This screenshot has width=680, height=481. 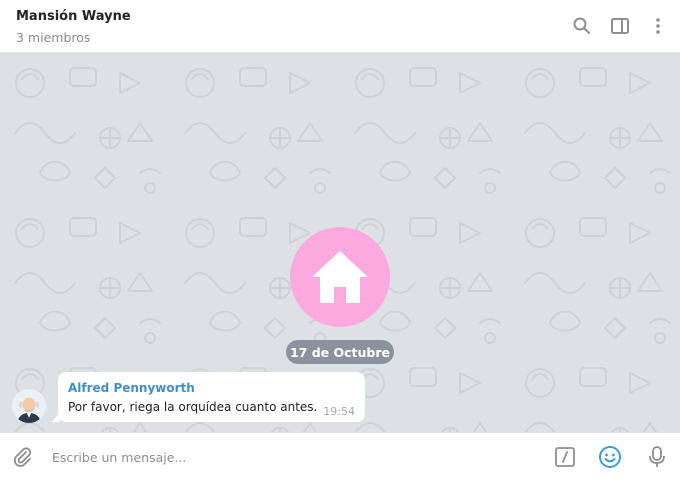 What do you see at coordinates (340, 26) in the screenshot?
I see `chat-header: Mansión Wayne 3 miembros` at bounding box center [340, 26].